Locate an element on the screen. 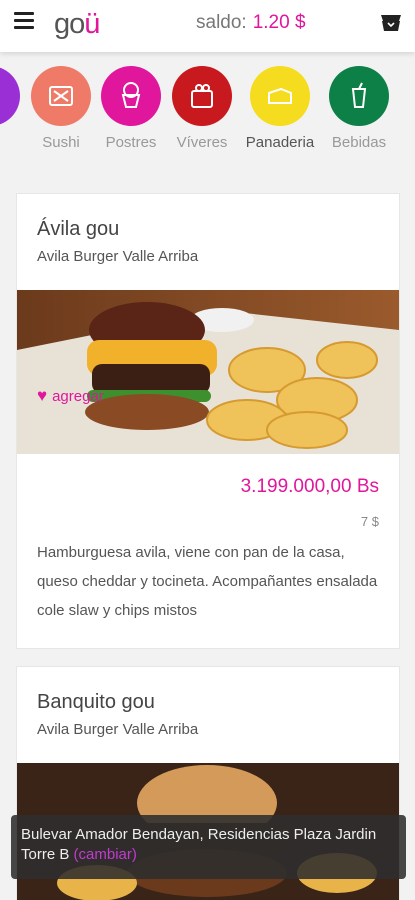 The image size is (415, 900). drink-icon is located at coordinates (359, 96).